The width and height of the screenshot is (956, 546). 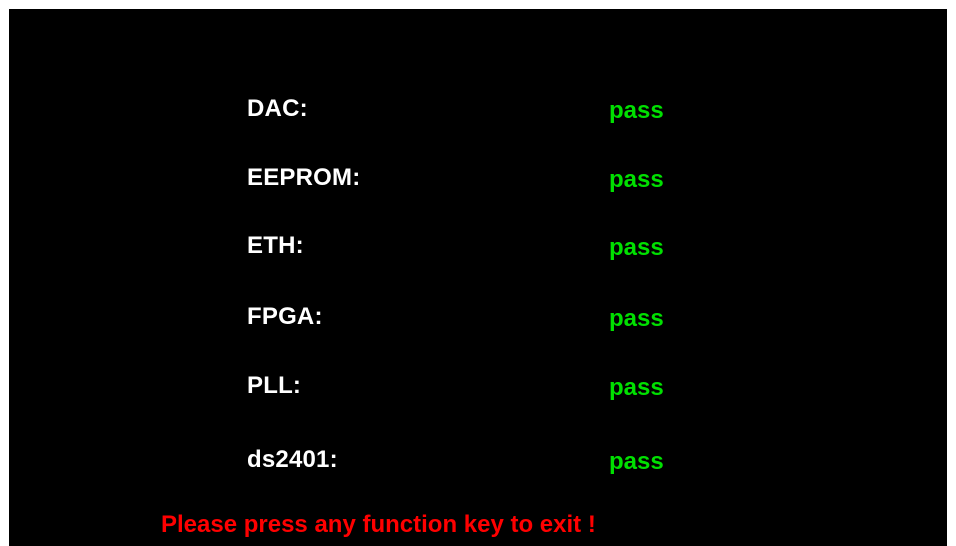 What do you see at coordinates (274, 385) in the screenshot?
I see `test-label: PLL:` at bounding box center [274, 385].